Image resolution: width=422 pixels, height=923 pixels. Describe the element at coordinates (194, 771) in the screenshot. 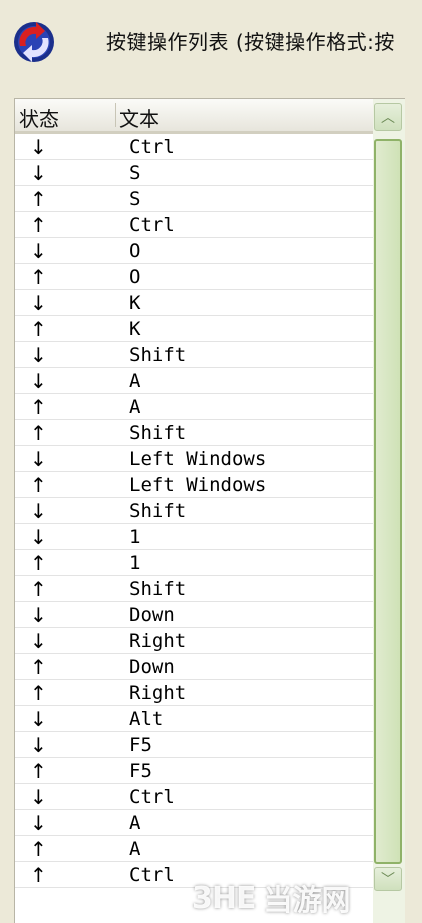

I see `list-item: ↑ F5` at that location.